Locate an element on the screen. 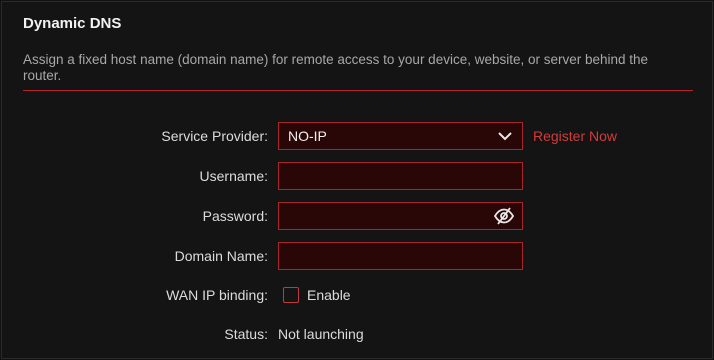  service-provider-label: Service Provider: is located at coordinates (214, 136).